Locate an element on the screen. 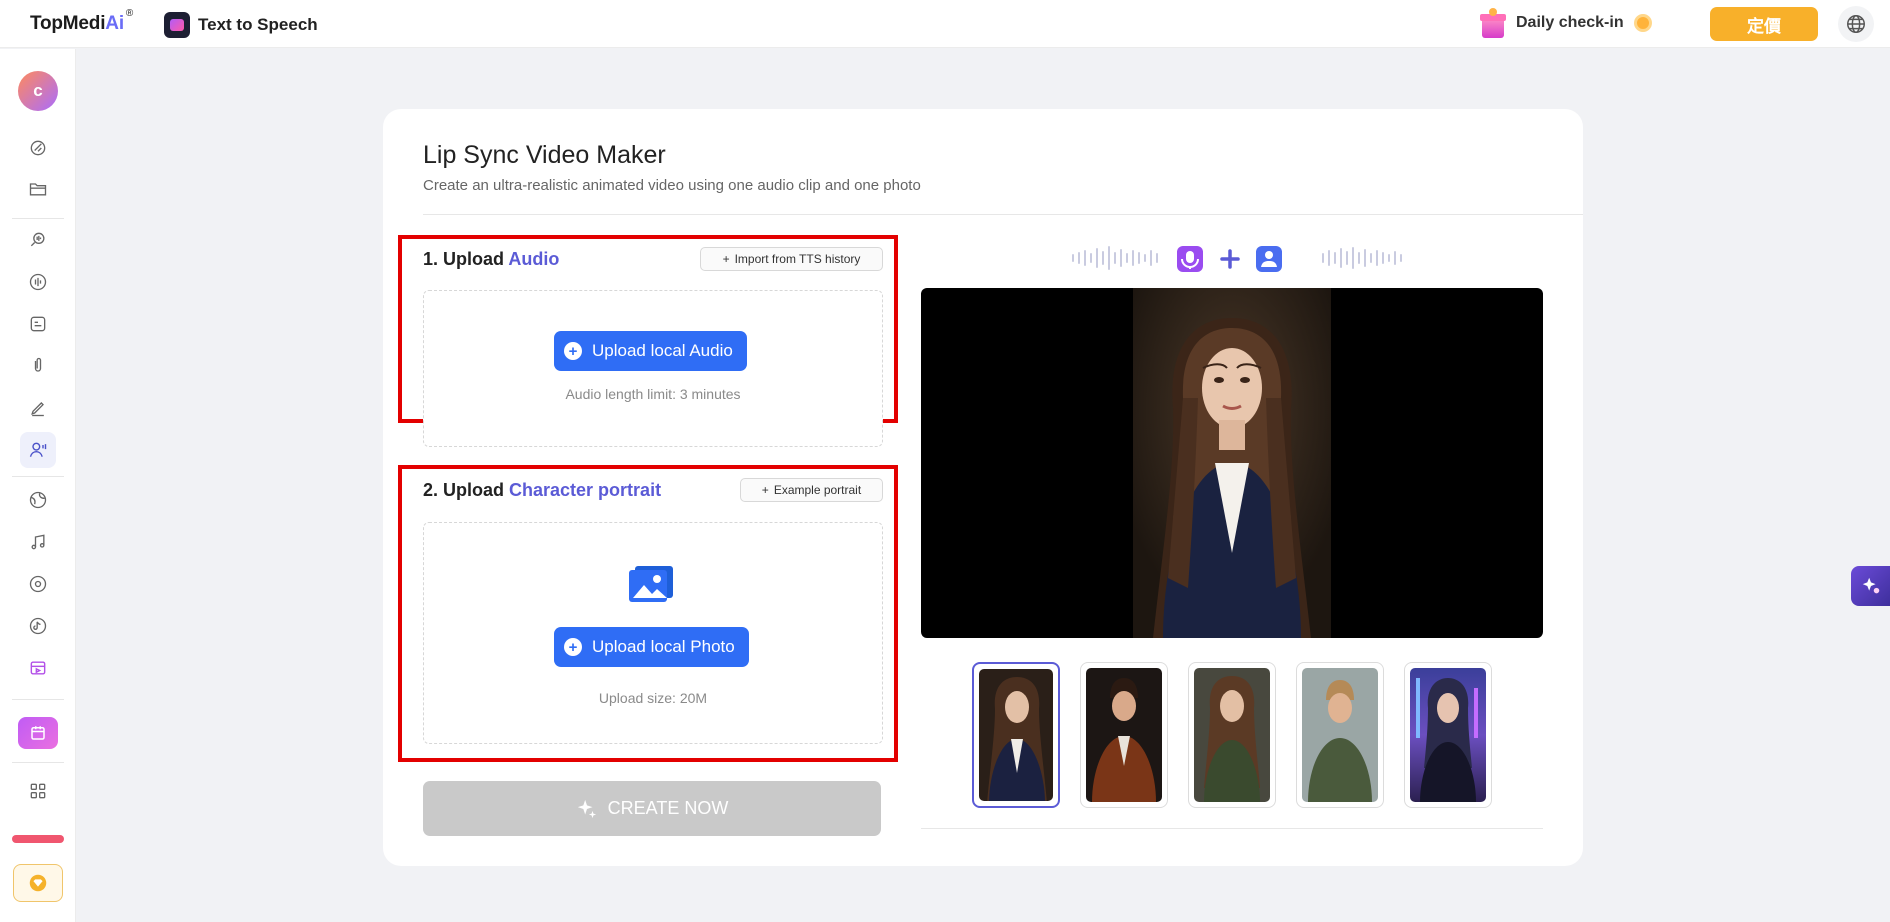 The image size is (1890, 922). apps-icon is located at coordinates (38, 791).